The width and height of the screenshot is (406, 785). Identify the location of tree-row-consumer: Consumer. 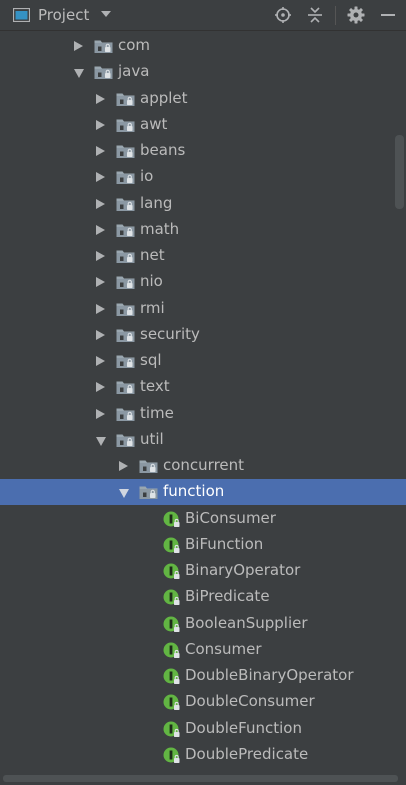
(203, 650).